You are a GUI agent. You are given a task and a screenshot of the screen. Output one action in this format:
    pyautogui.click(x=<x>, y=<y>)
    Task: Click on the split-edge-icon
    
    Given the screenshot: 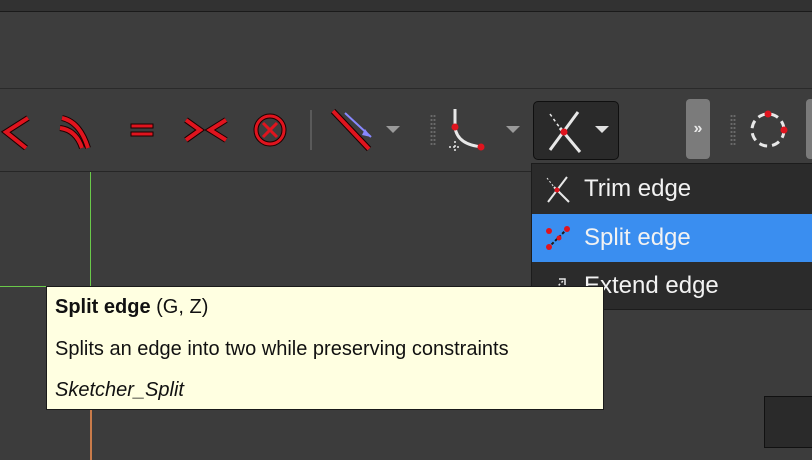 What is the action you would take?
    pyautogui.click(x=558, y=238)
    